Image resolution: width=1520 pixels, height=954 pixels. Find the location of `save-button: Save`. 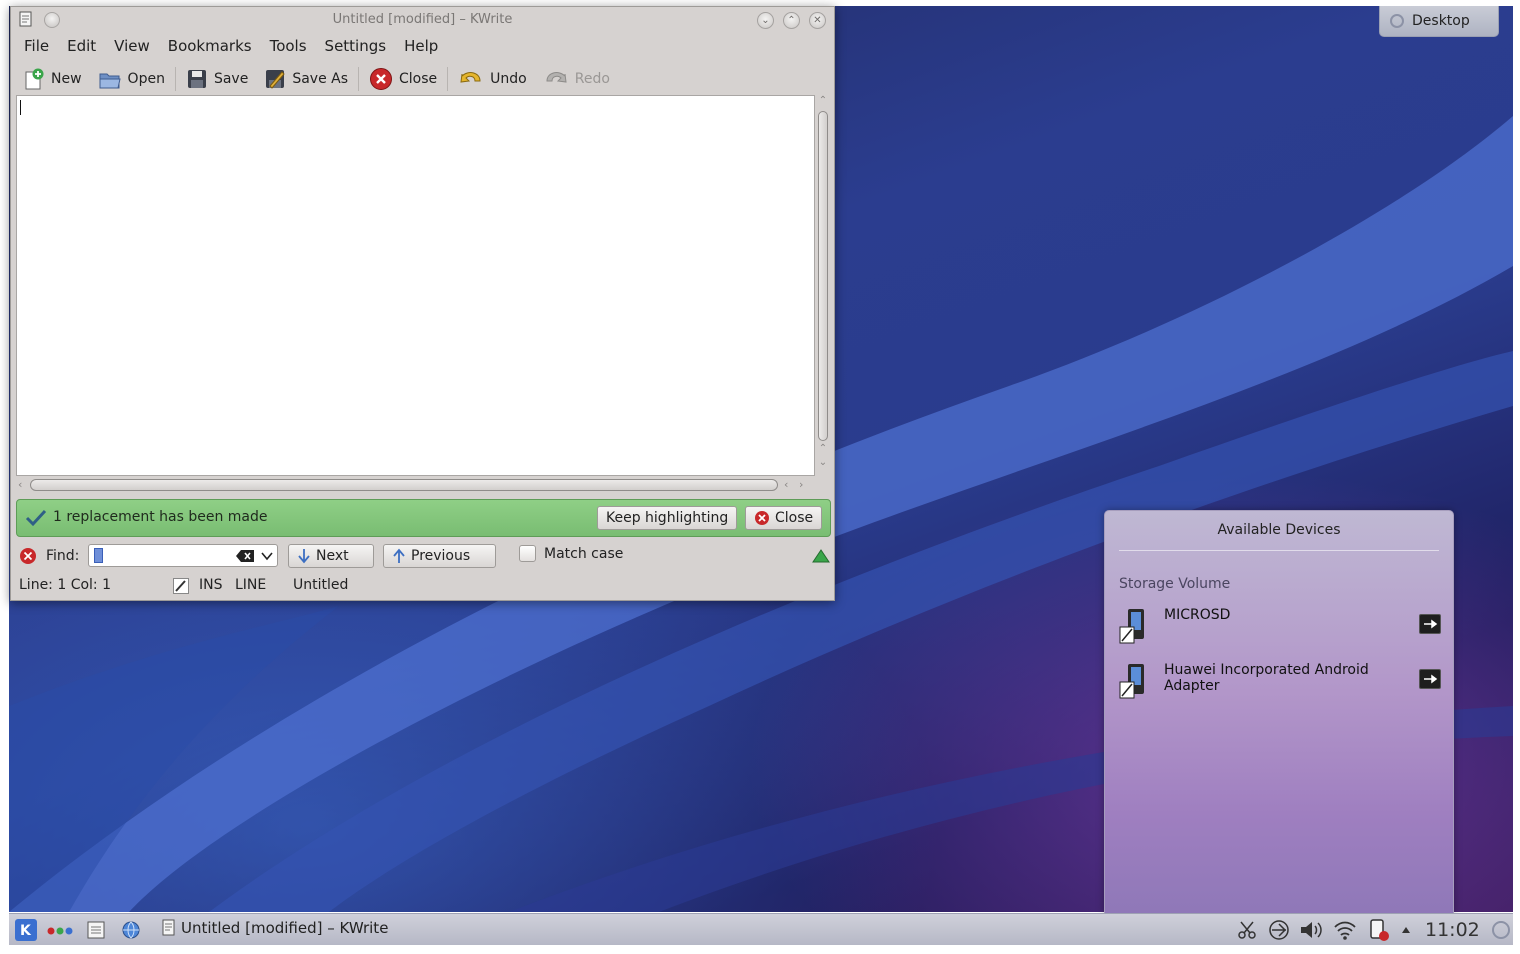

save-button: Save is located at coordinates (217, 79).